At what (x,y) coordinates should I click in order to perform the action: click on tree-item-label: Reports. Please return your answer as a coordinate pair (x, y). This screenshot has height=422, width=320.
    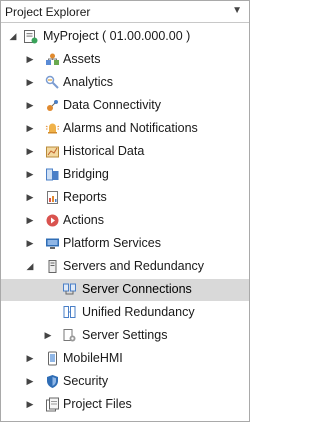
    Looking at the image, I should click on (85, 197).